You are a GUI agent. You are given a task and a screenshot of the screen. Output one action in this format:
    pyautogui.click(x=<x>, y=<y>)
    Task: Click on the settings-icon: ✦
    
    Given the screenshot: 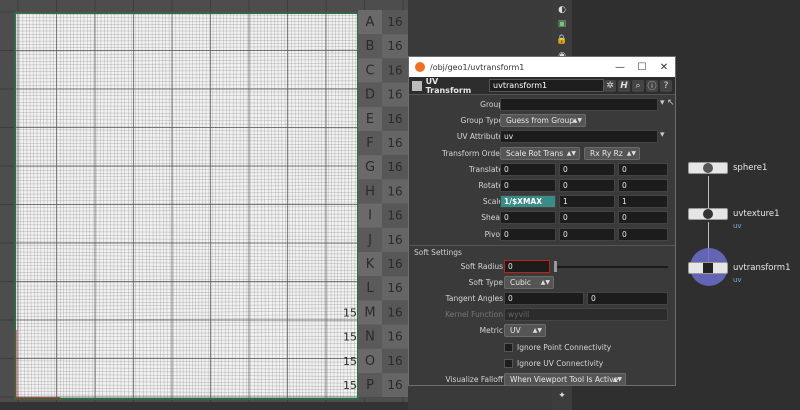 What is the action you would take?
    pyautogui.click(x=562, y=396)
    